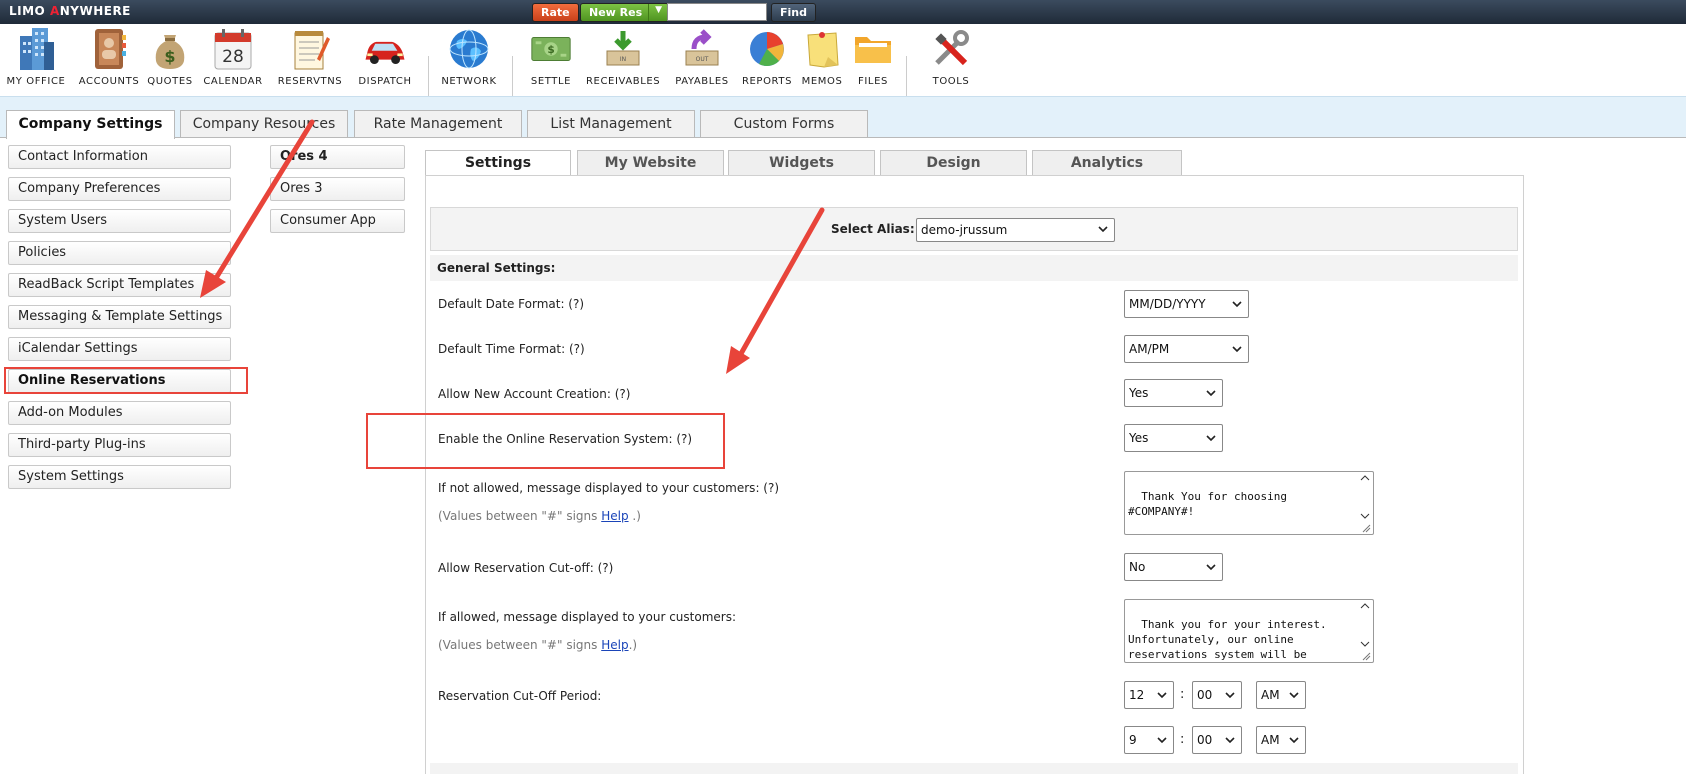 The image size is (1686, 774). What do you see at coordinates (1133, 740) in the screenshot?
I see `hour-value: 9` at bounding box center [1133, 740].